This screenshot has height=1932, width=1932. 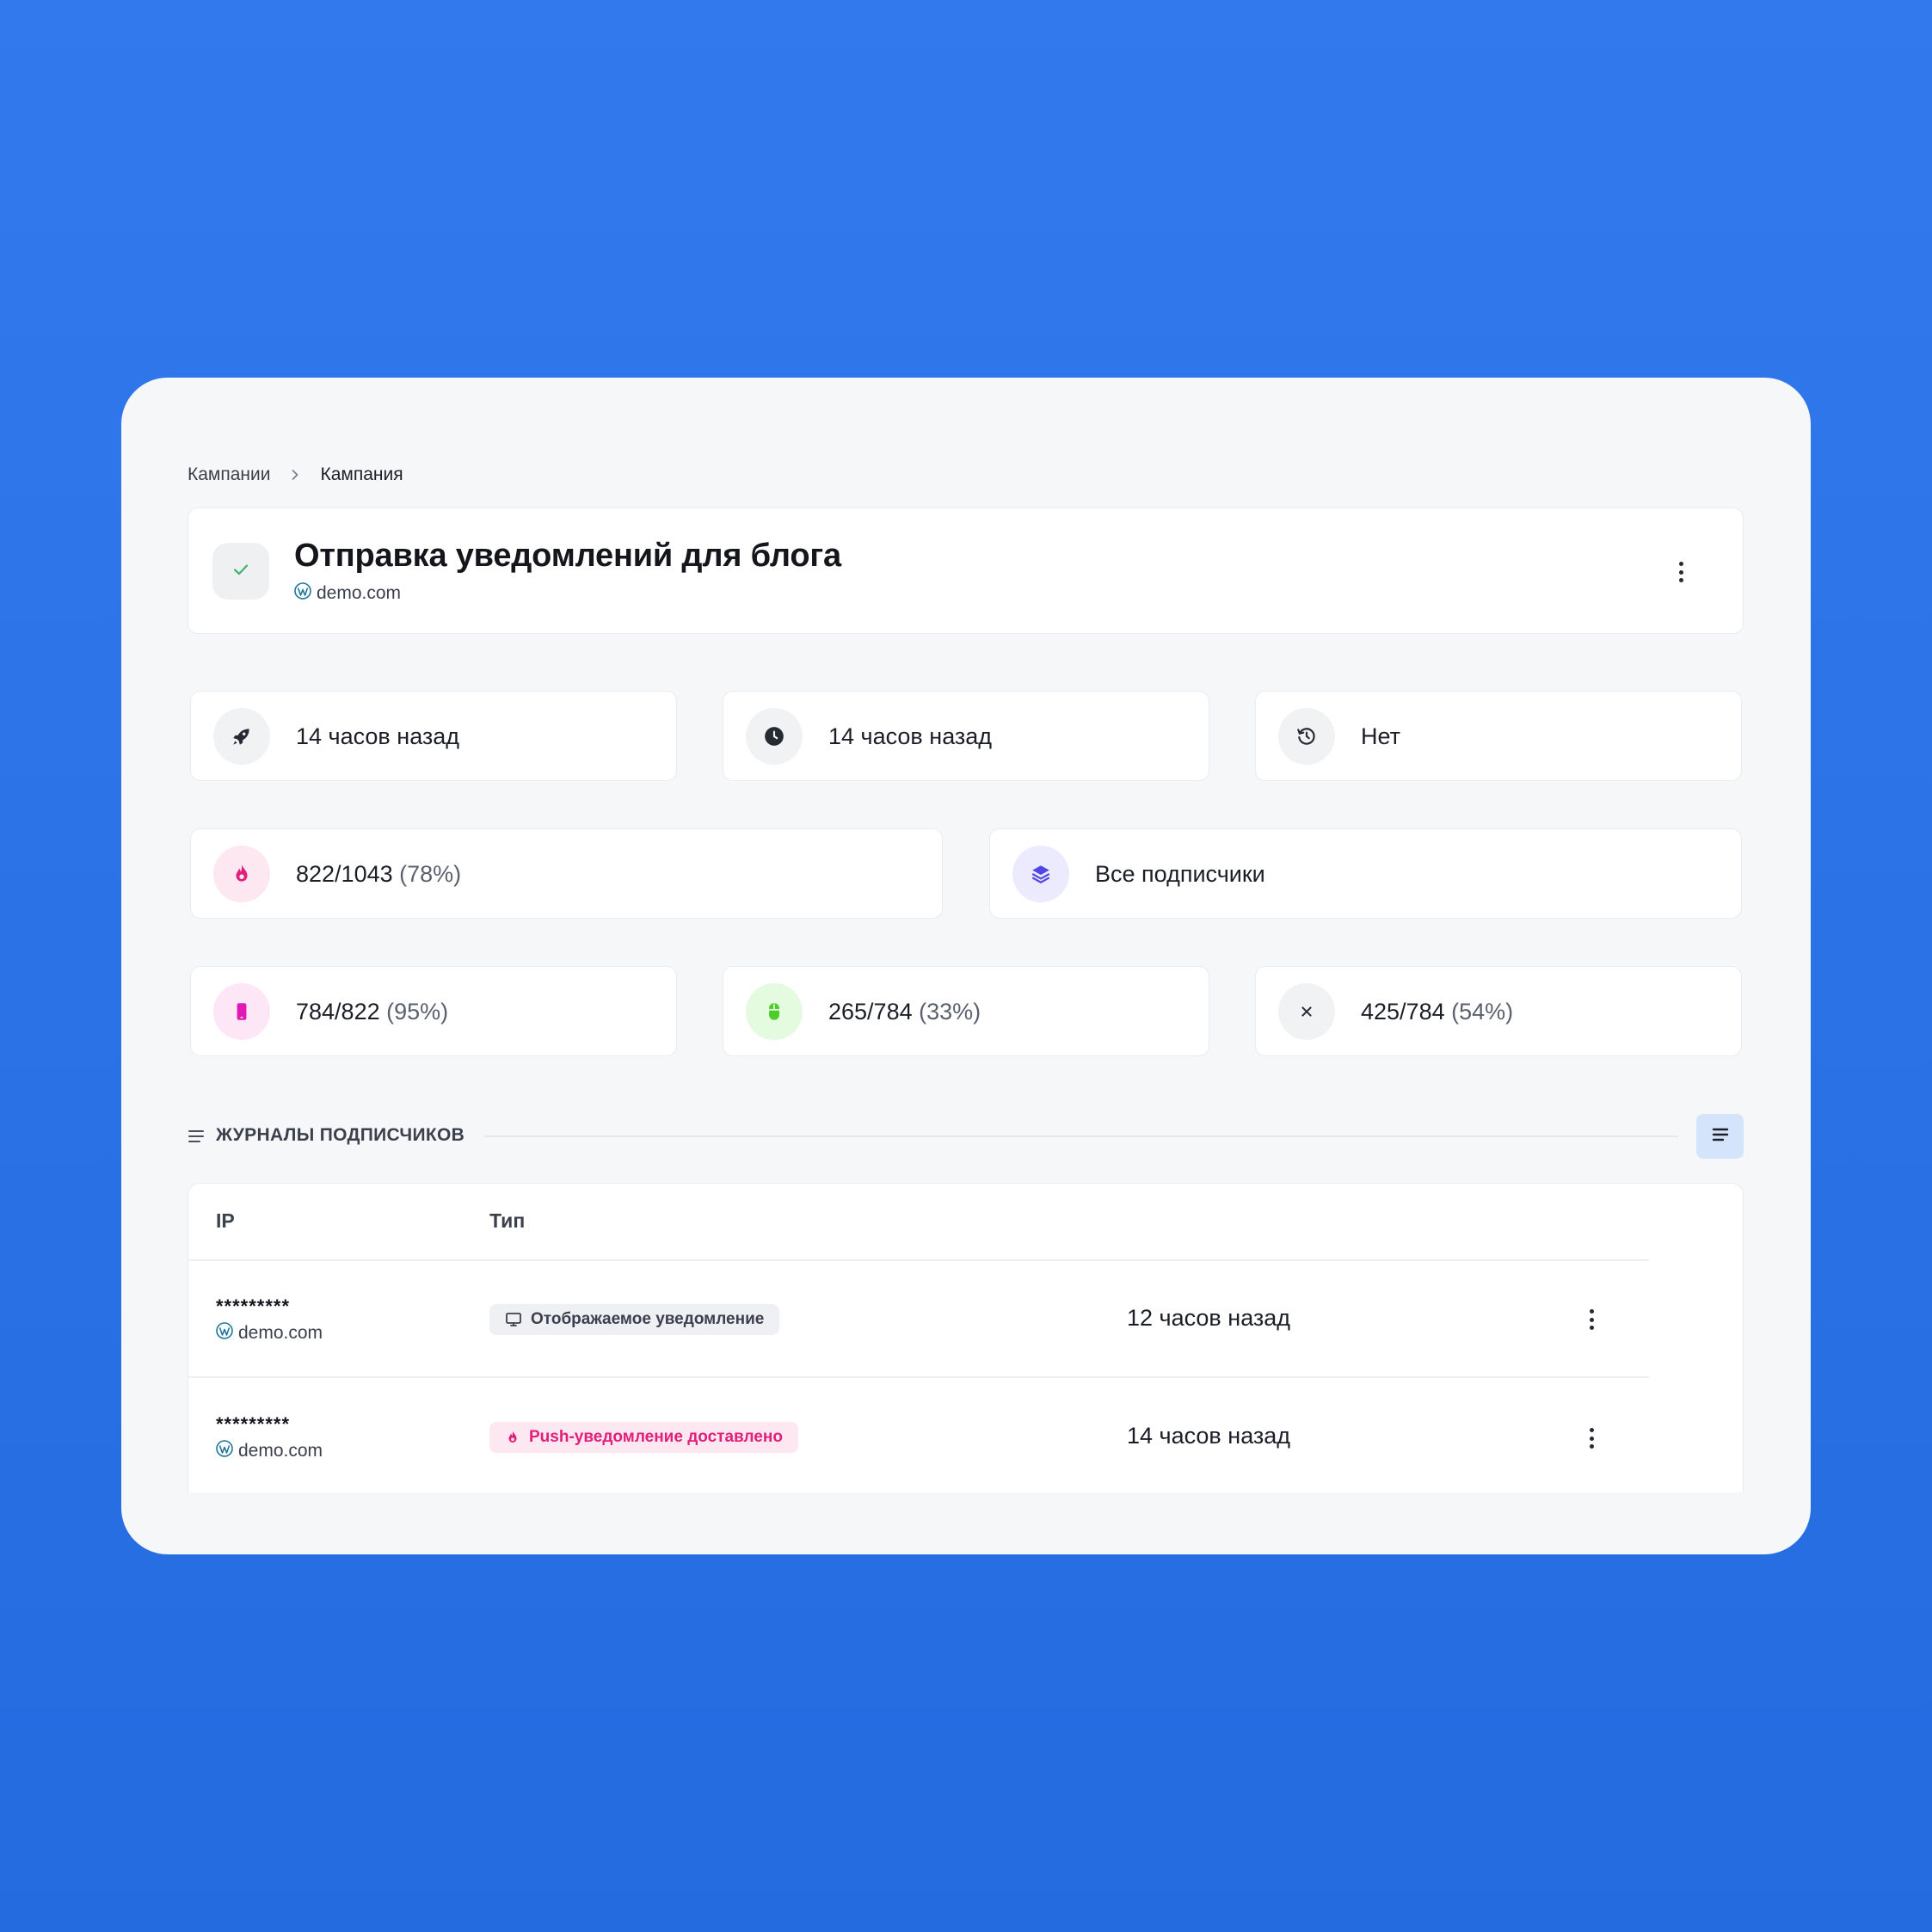 I want to click on stat-displayed: 784/822 (95%), so click(x=434, y=1011).